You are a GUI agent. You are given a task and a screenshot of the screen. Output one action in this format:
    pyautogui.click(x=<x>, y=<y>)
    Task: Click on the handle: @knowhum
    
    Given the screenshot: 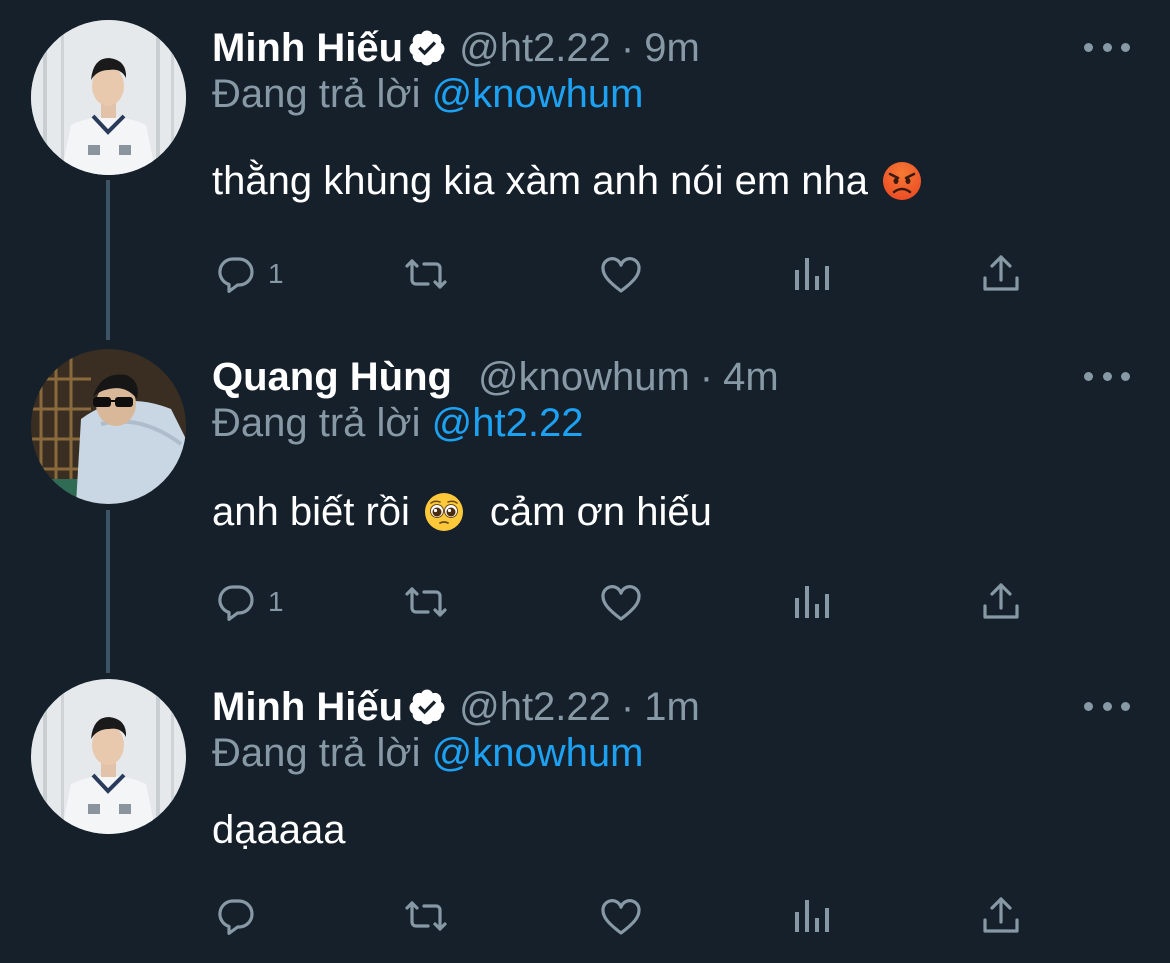 What is the action you would take?
    pyautogui.click(x=584, y=377)
    